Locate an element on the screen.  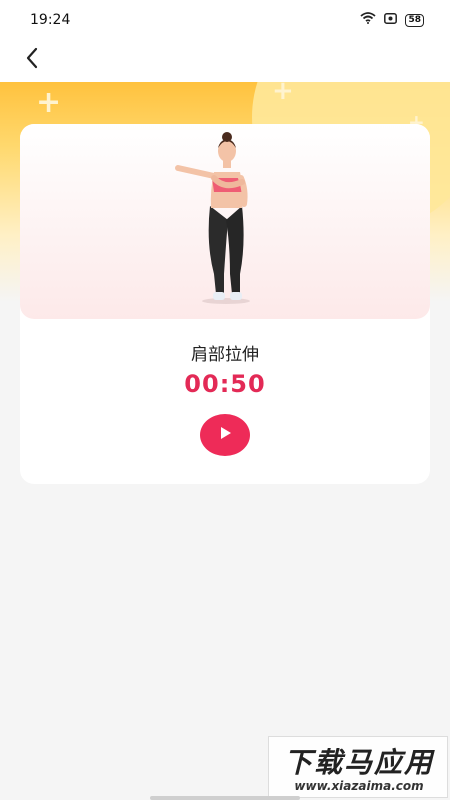
status-icons: 58 is located at coordinates (392, 20).